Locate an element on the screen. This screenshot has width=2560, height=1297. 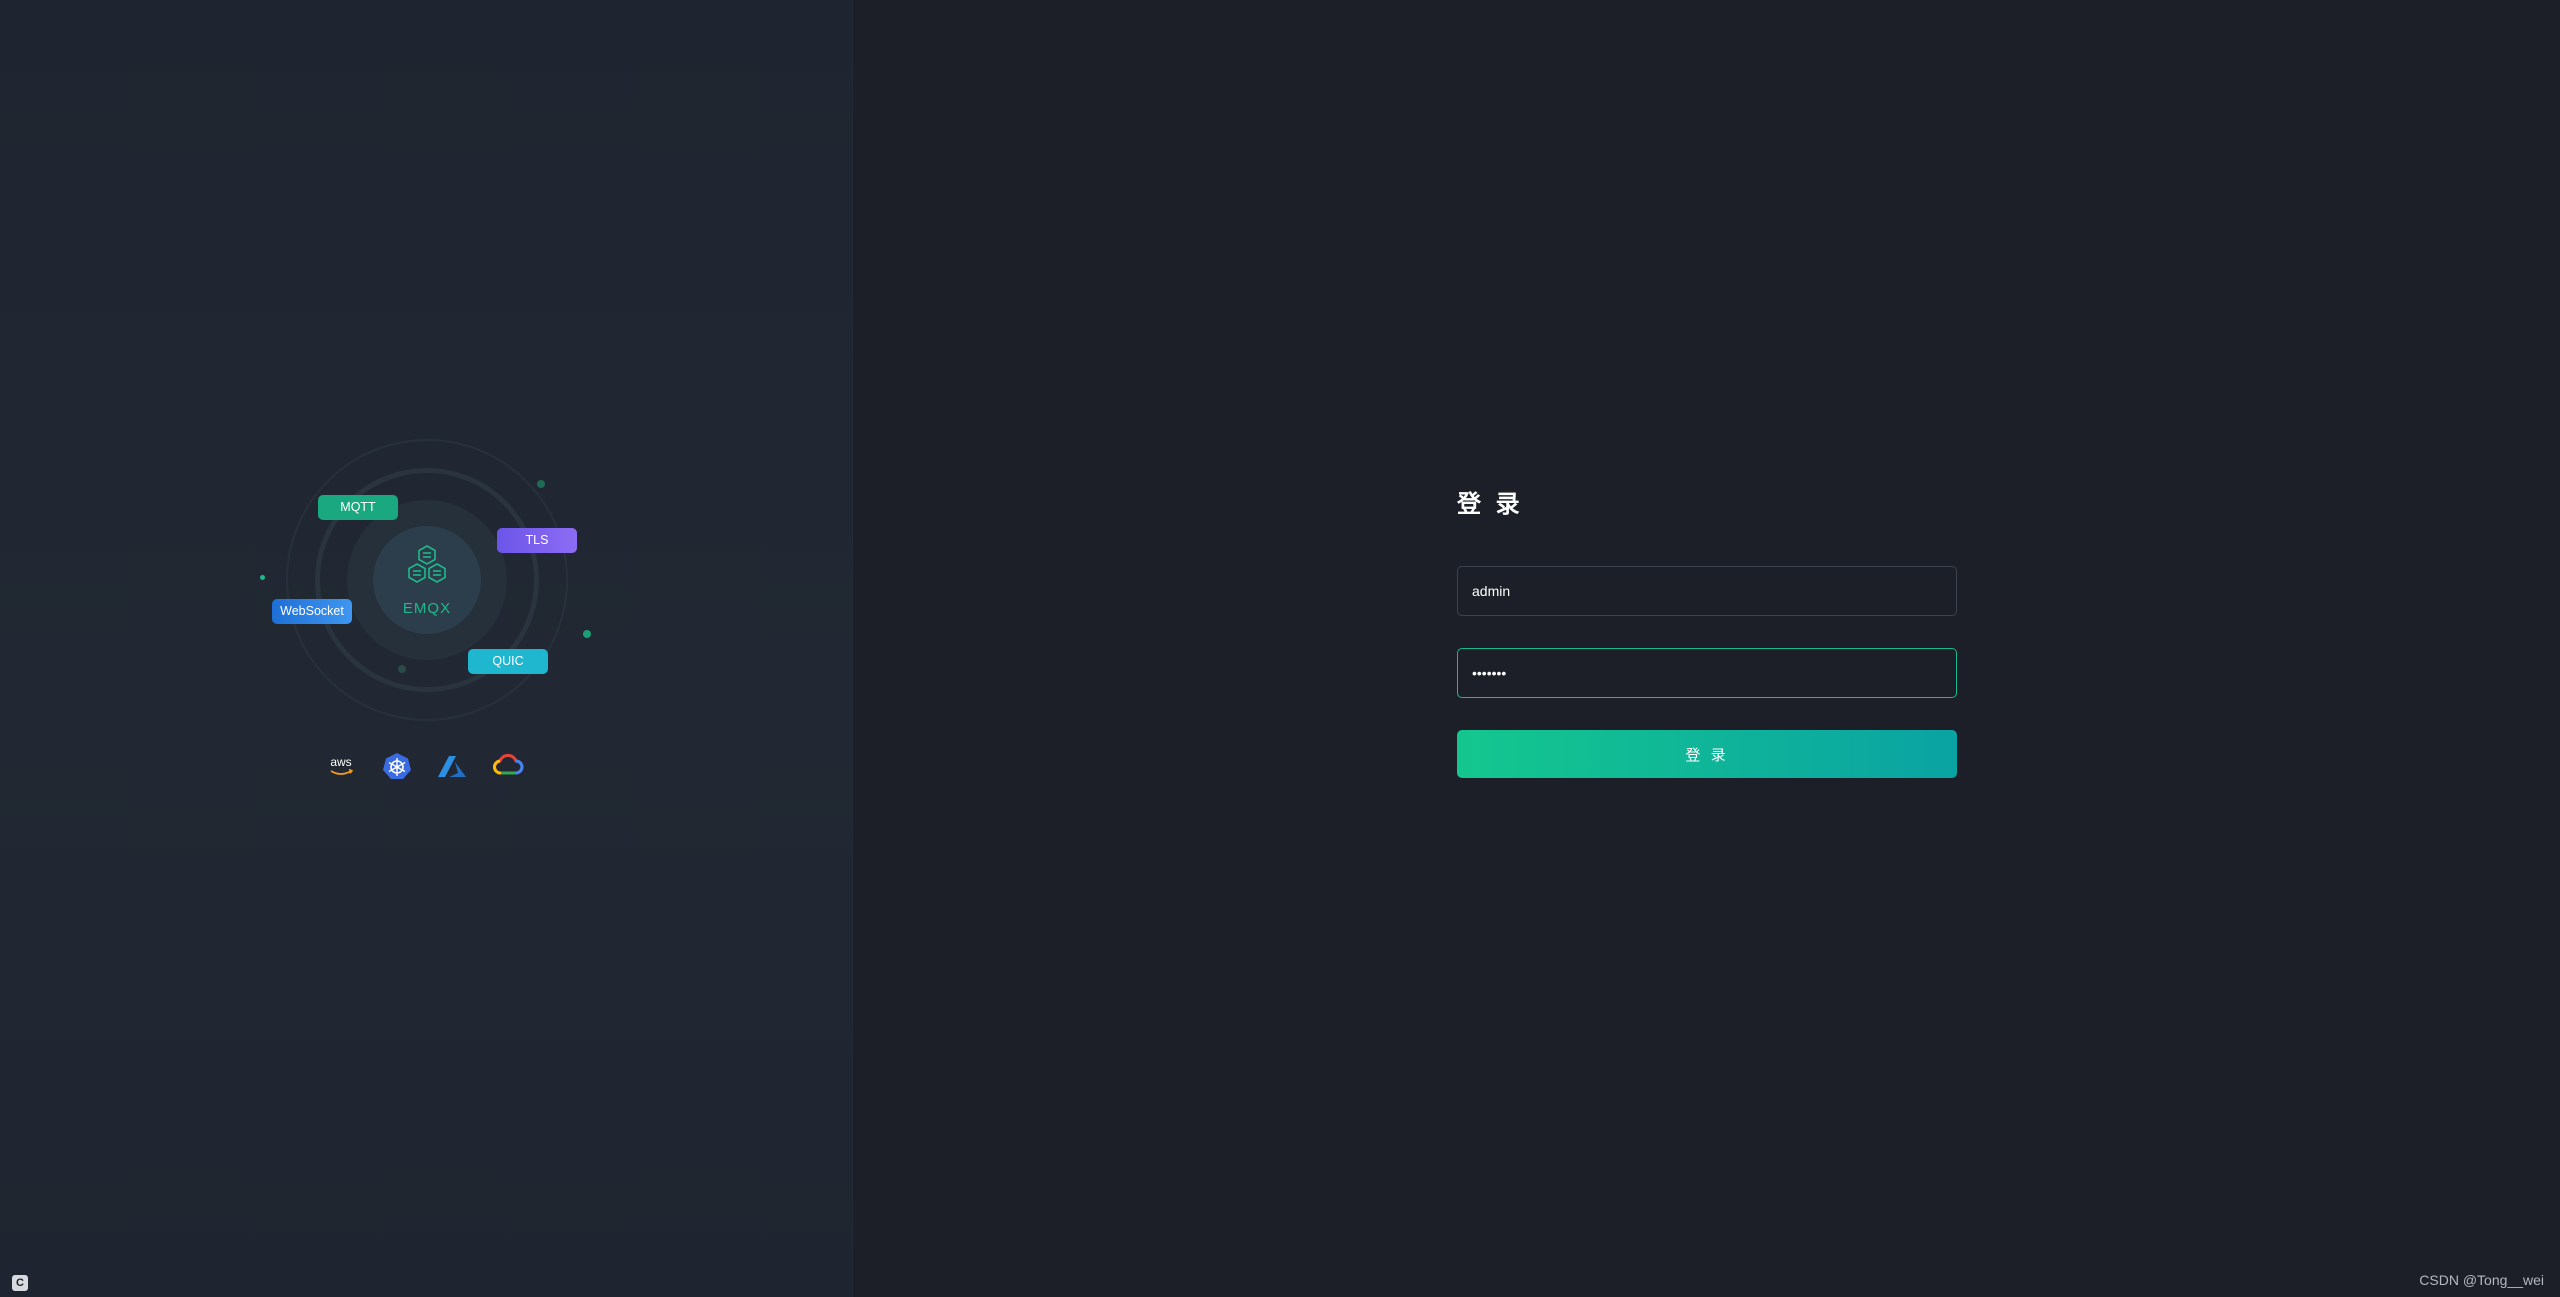
login-button: 登 录 is located at coordinates (1707, 754).